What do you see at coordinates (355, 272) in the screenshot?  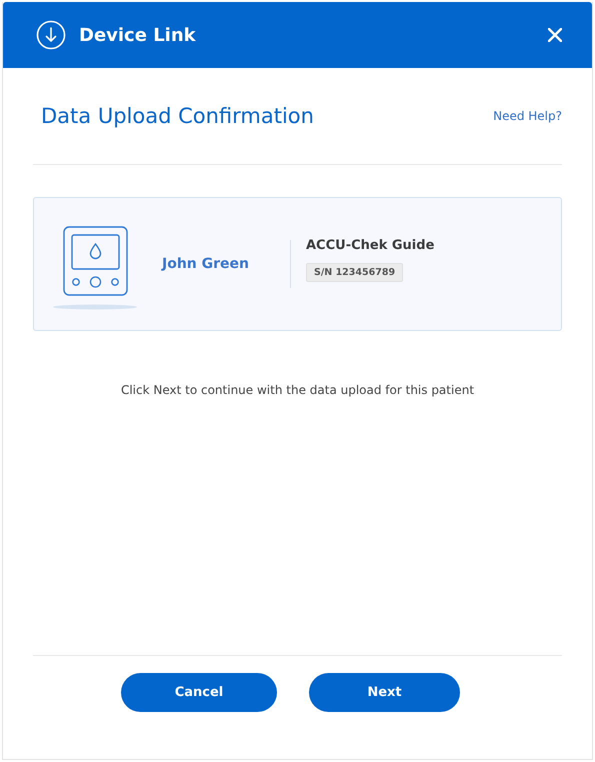 I see `serial-number-tag: S/N 123456789` at bounding box center [355, 272].